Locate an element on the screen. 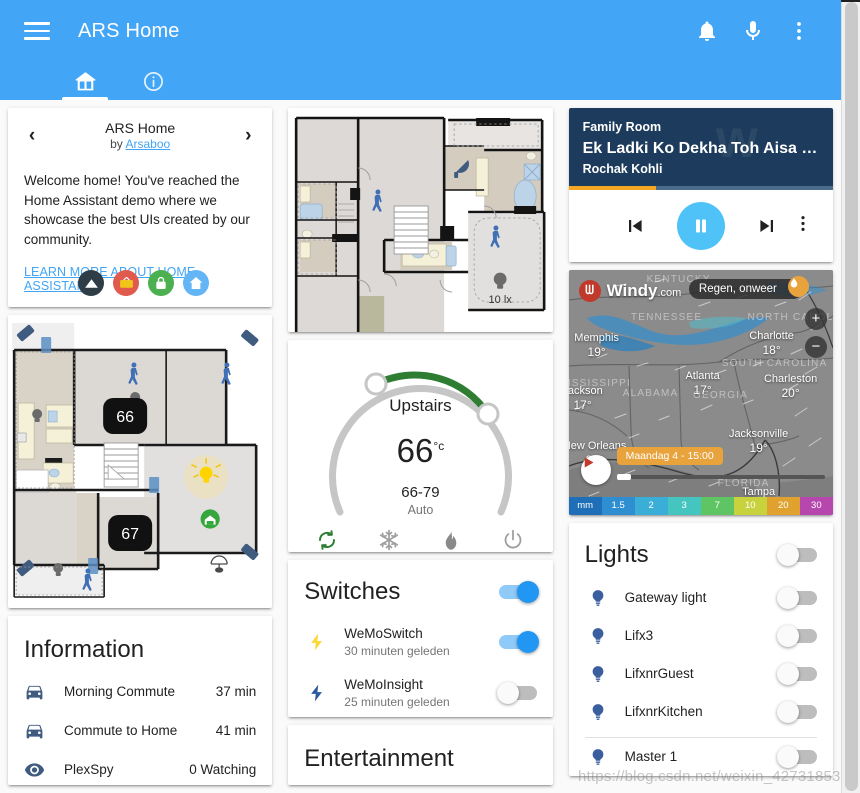 The width and height of the screenshot is (860, 793). house-shortcut-icon is located at coordinates (196, 283).